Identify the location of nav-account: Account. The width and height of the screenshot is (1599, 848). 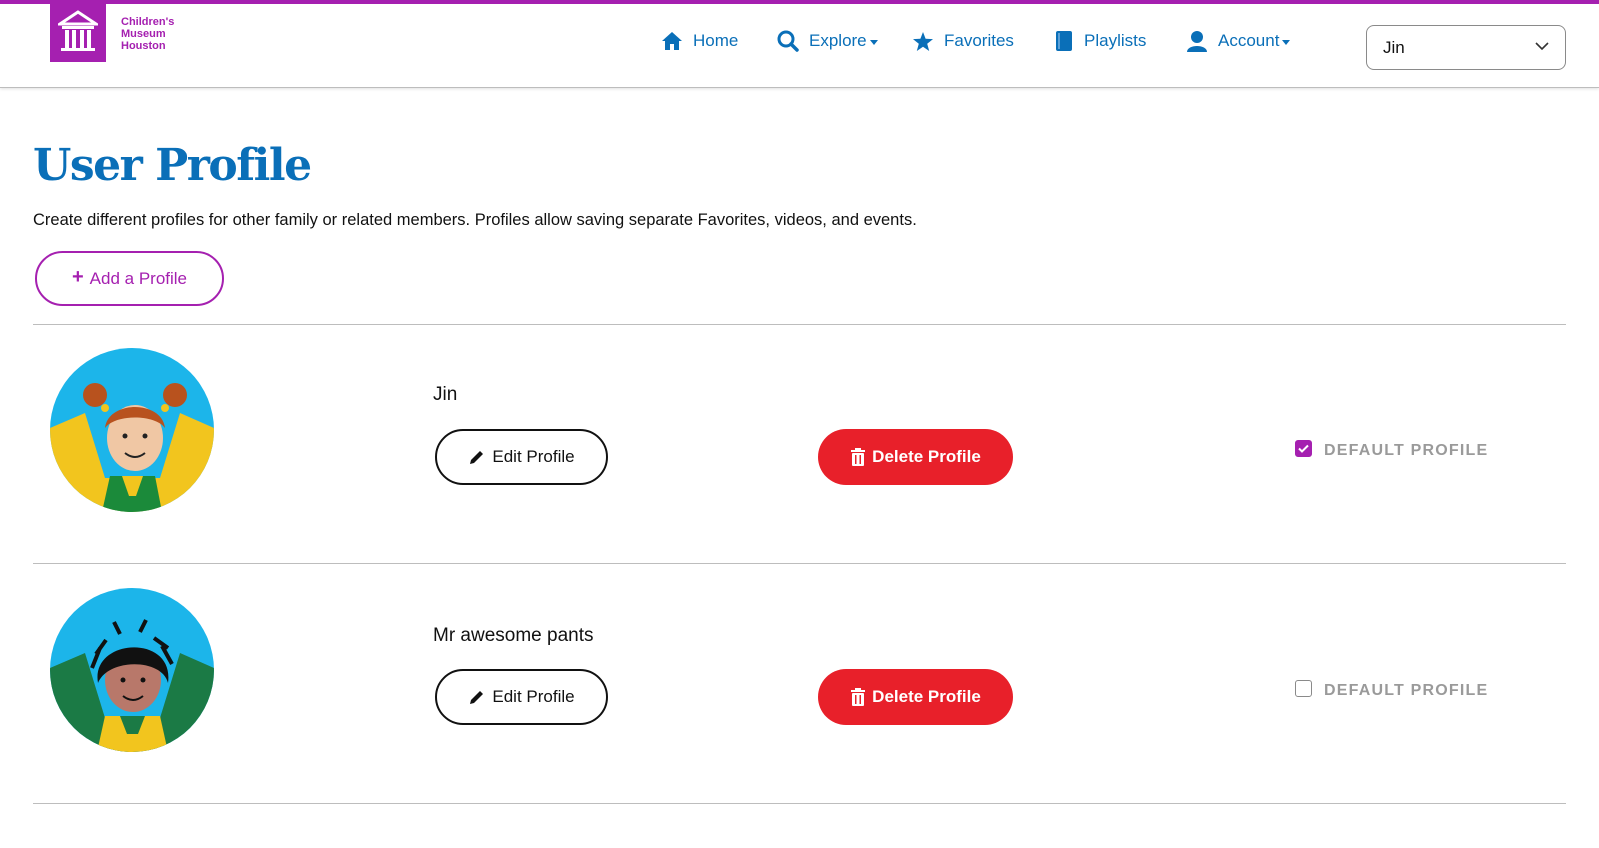
(1238, 41).